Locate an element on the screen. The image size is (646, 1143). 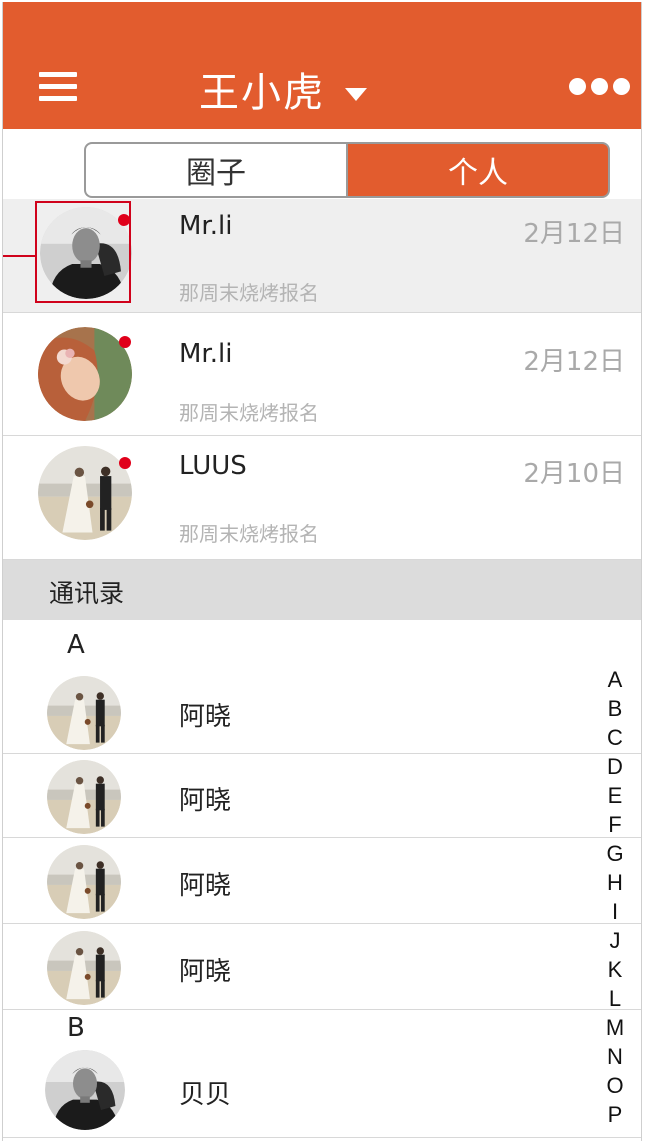
index-letter: L is located at coordinates (615, 998).